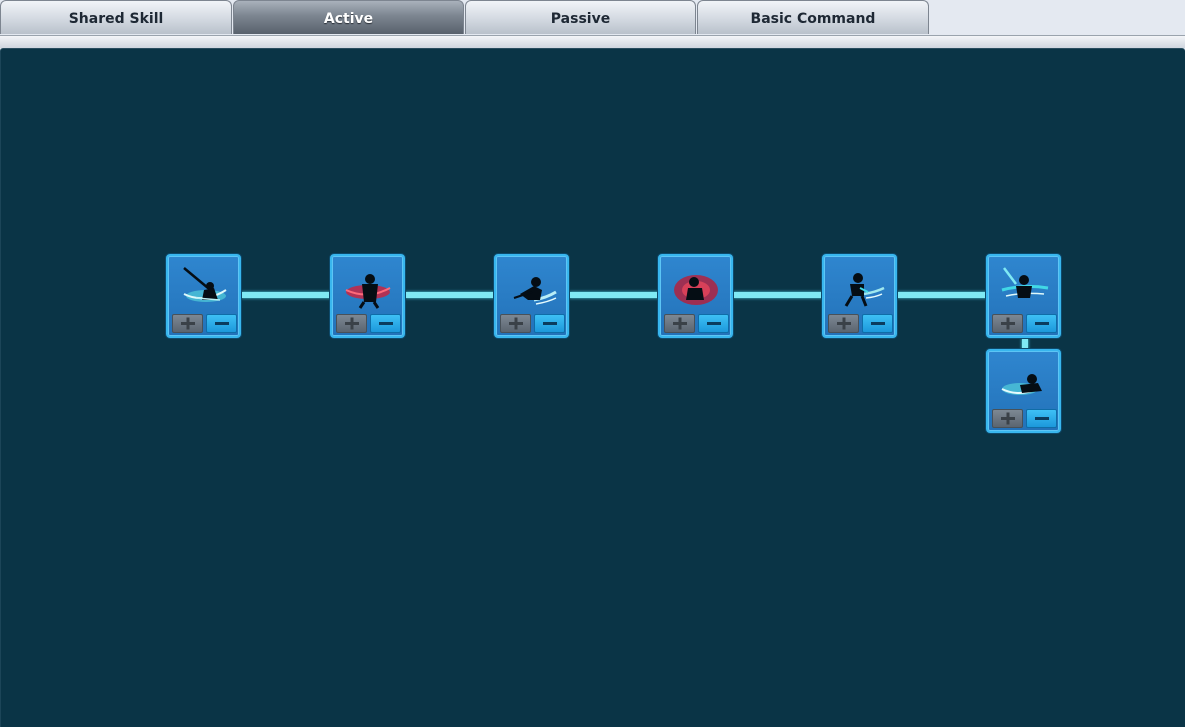  I want to click on increase-skill-7-button, so click(1007, 418).